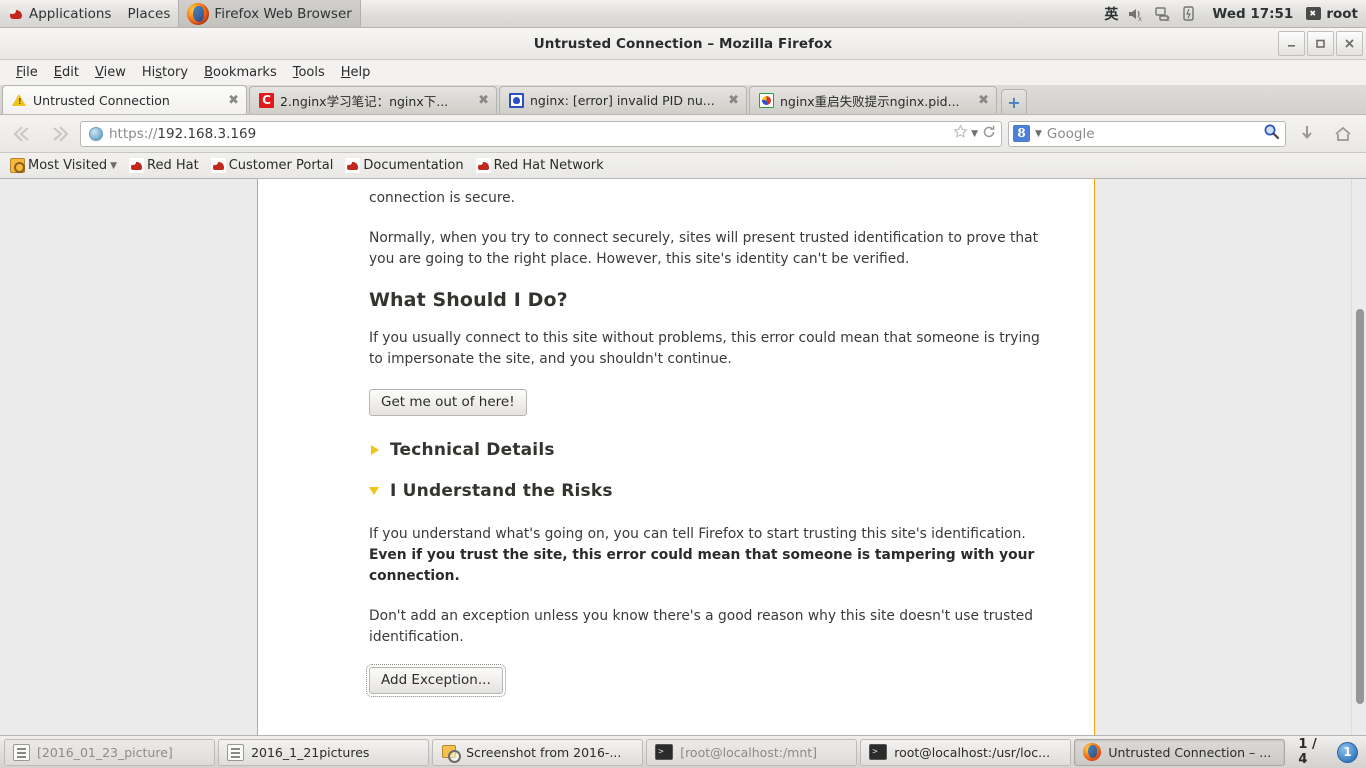 This screenshot has width=1366, height=768. What do you see at coordinates (548, 165) in the screenshot?
I see `bookmark-label: Red Hat Network` at bounding box center [548, 165].